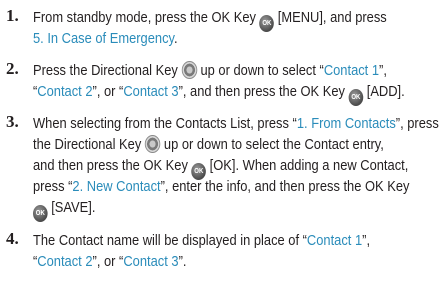 The width and height of the screenshot is (443, 304). I want to click on highlighted-term: 5. In Case of Emergency, so click(104, 38).